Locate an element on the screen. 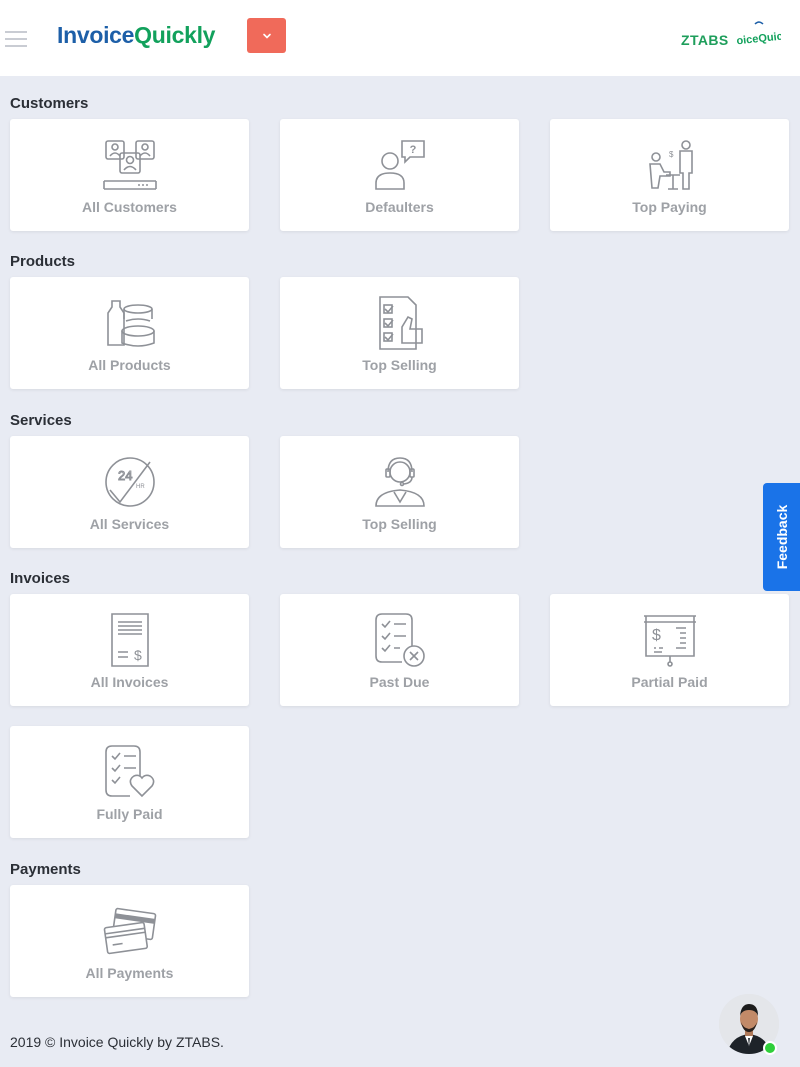  card-label: Partial Paid is located at coordinates (669, 682).